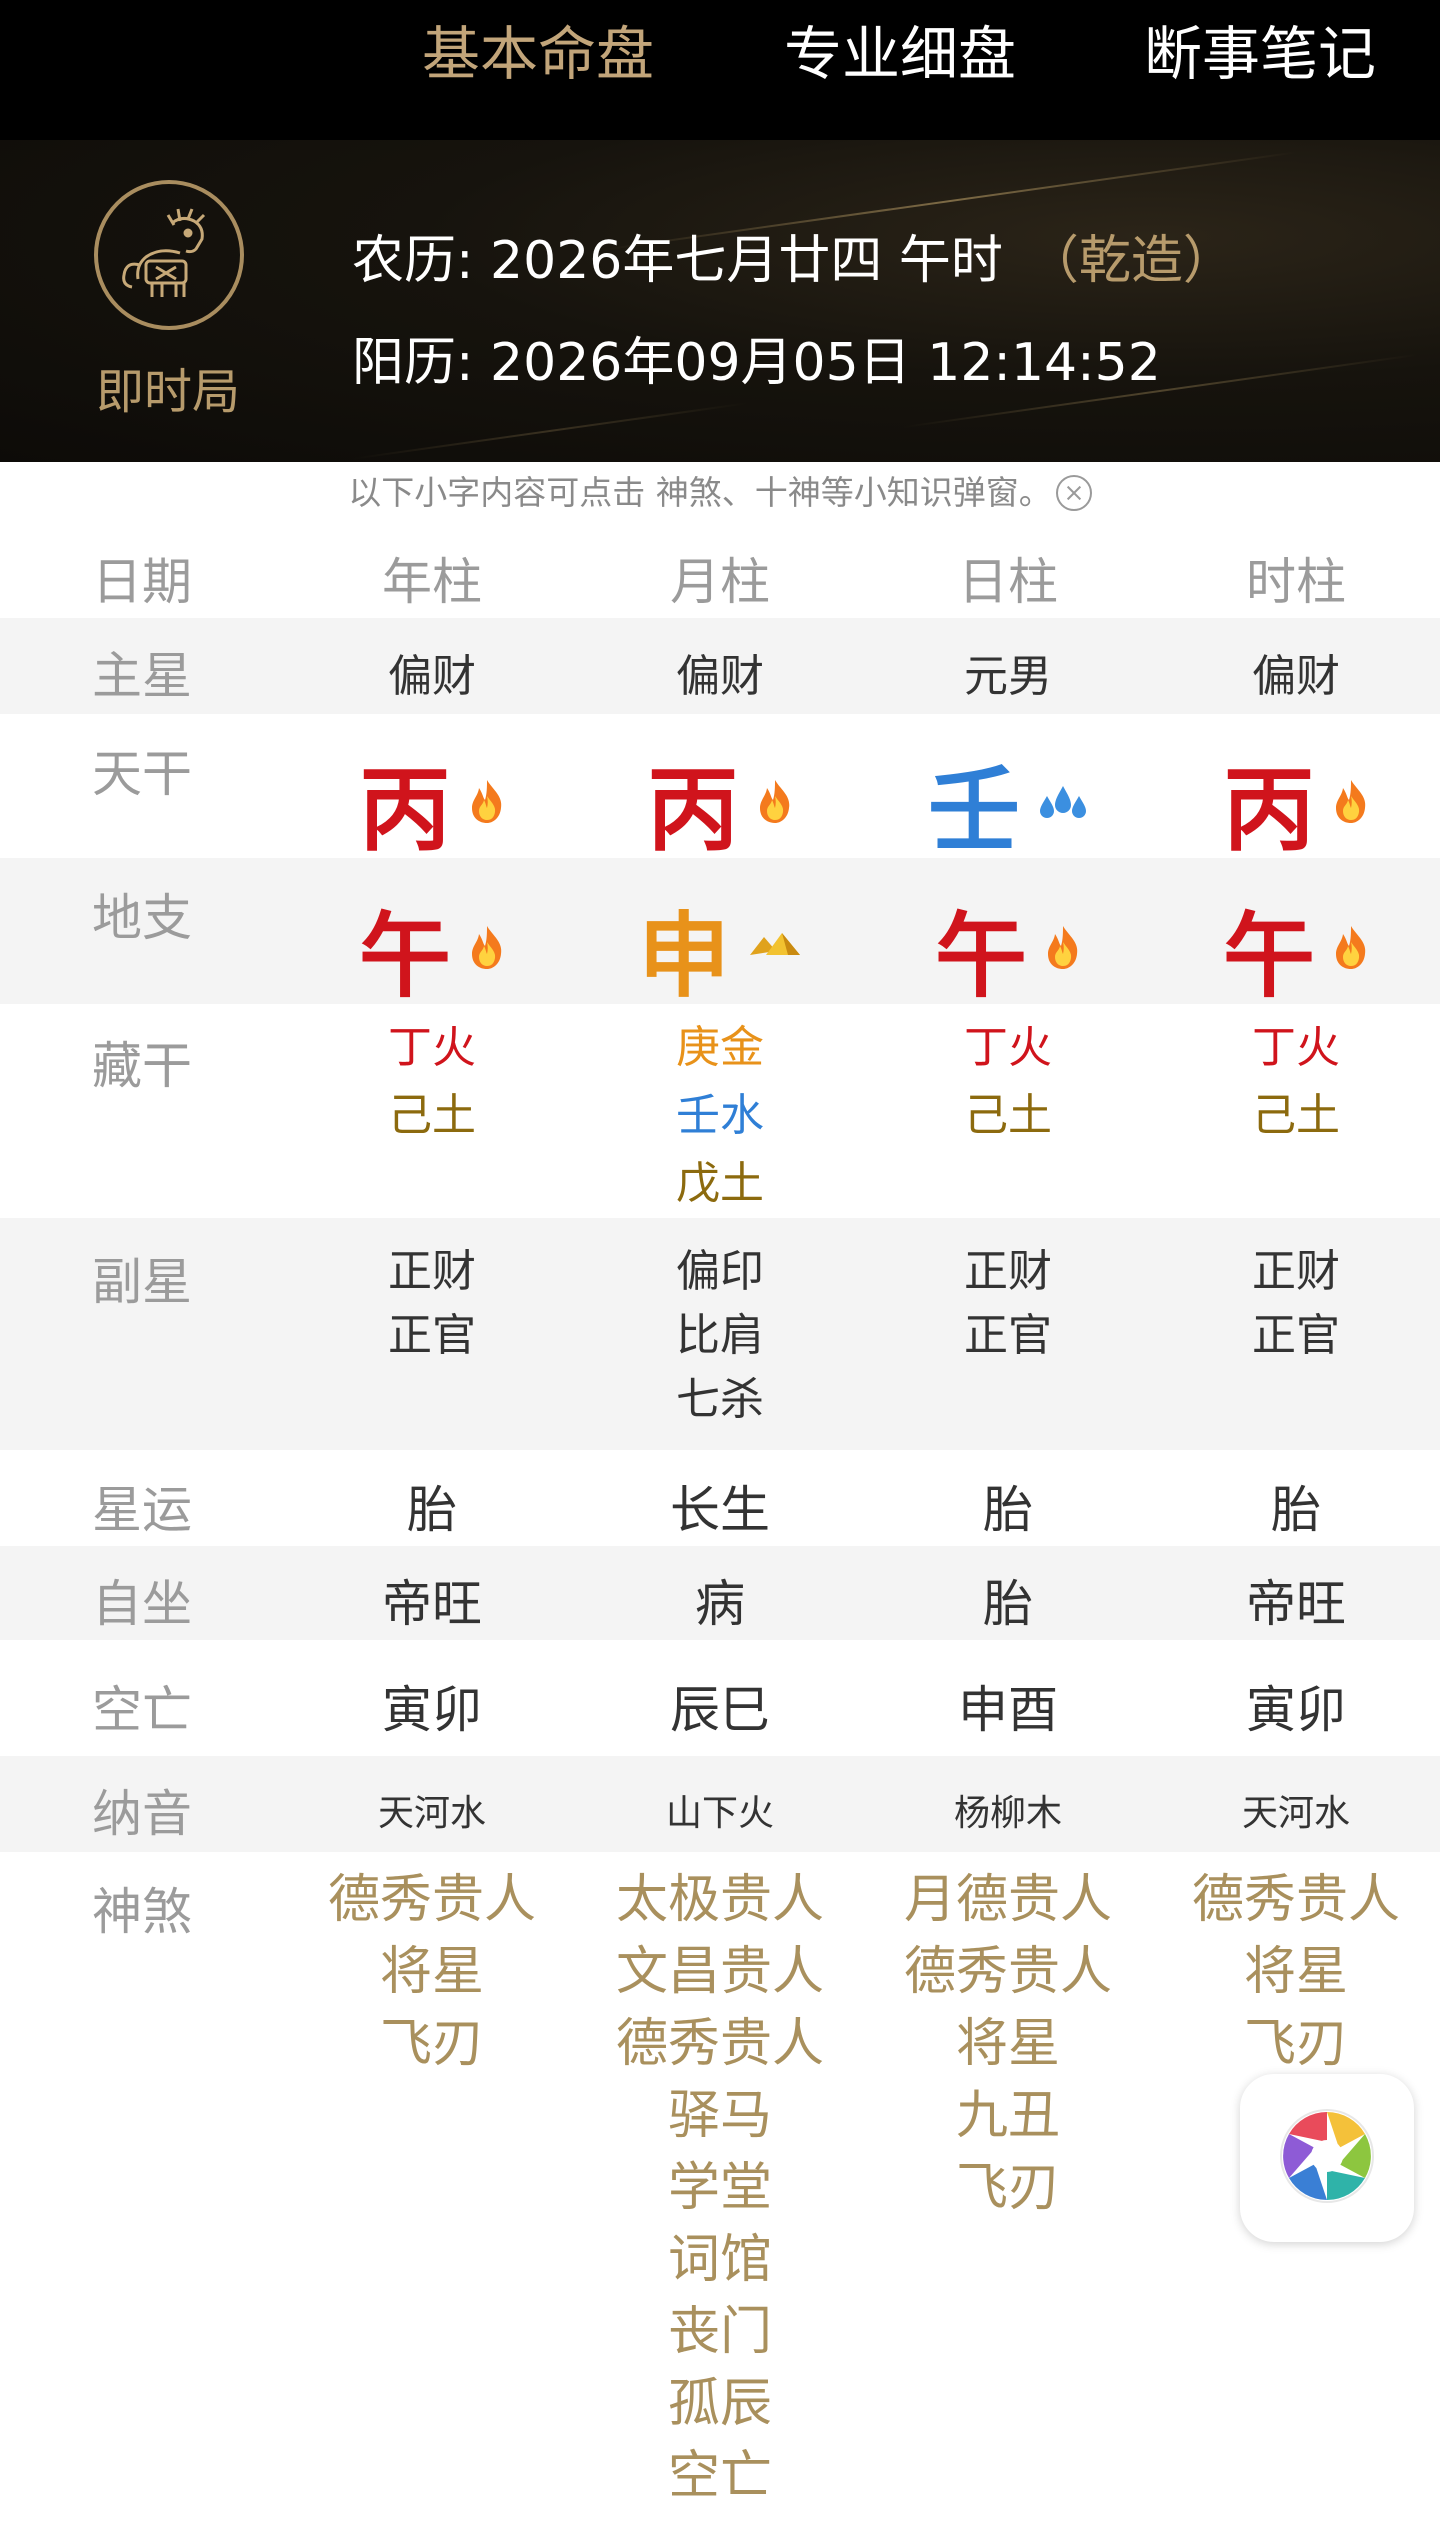 This screenshot has height=2528, width=1440. Describe the element at coordinates (720, 2404) in the screenshot. I see `shensha-item: 孤辰` at that location.